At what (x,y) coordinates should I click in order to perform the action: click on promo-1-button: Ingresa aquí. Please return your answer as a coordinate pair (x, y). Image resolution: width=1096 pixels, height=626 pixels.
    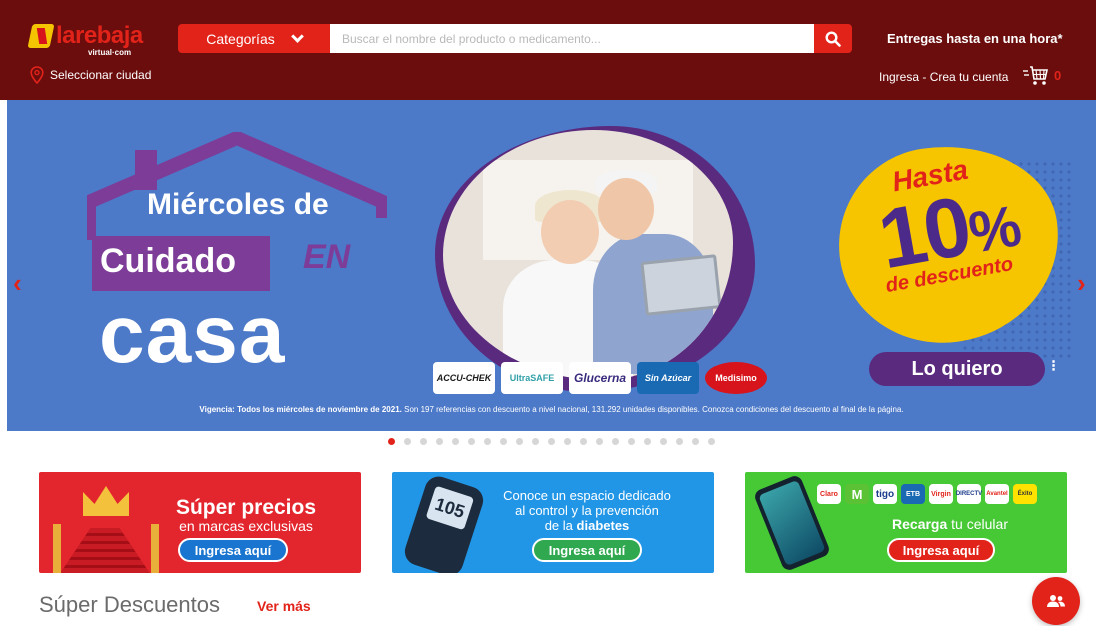
    Looking at the image, I should click on (233, 550).